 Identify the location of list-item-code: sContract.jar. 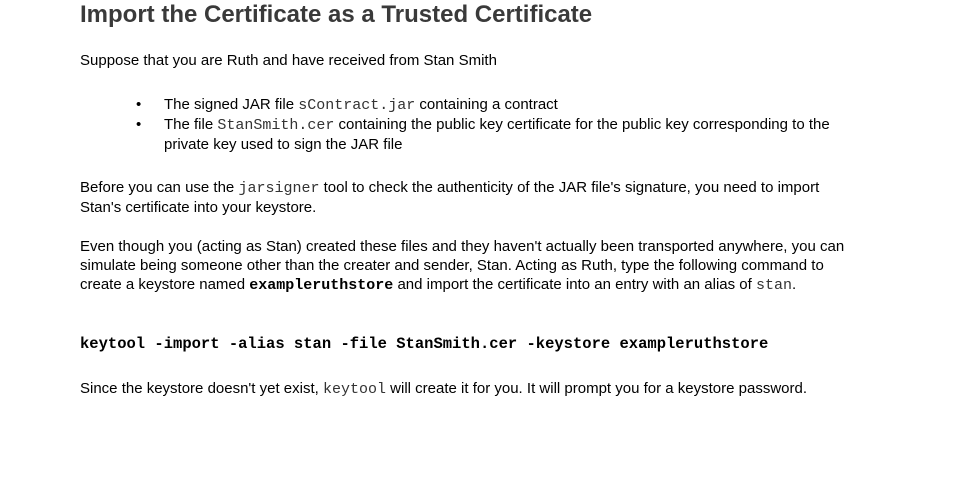
(357, 105).